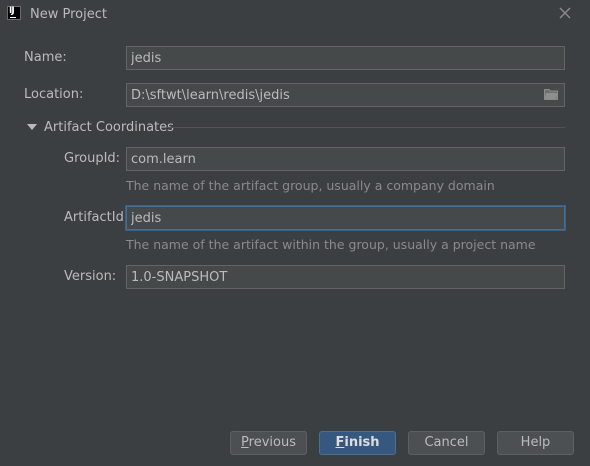 Image resolution: width=590 pixels, height=466 pixels. What do you see at coordinates (45, 57) in the screenshot?
I see `name-label: Name:` at bounding box center [45, 57].